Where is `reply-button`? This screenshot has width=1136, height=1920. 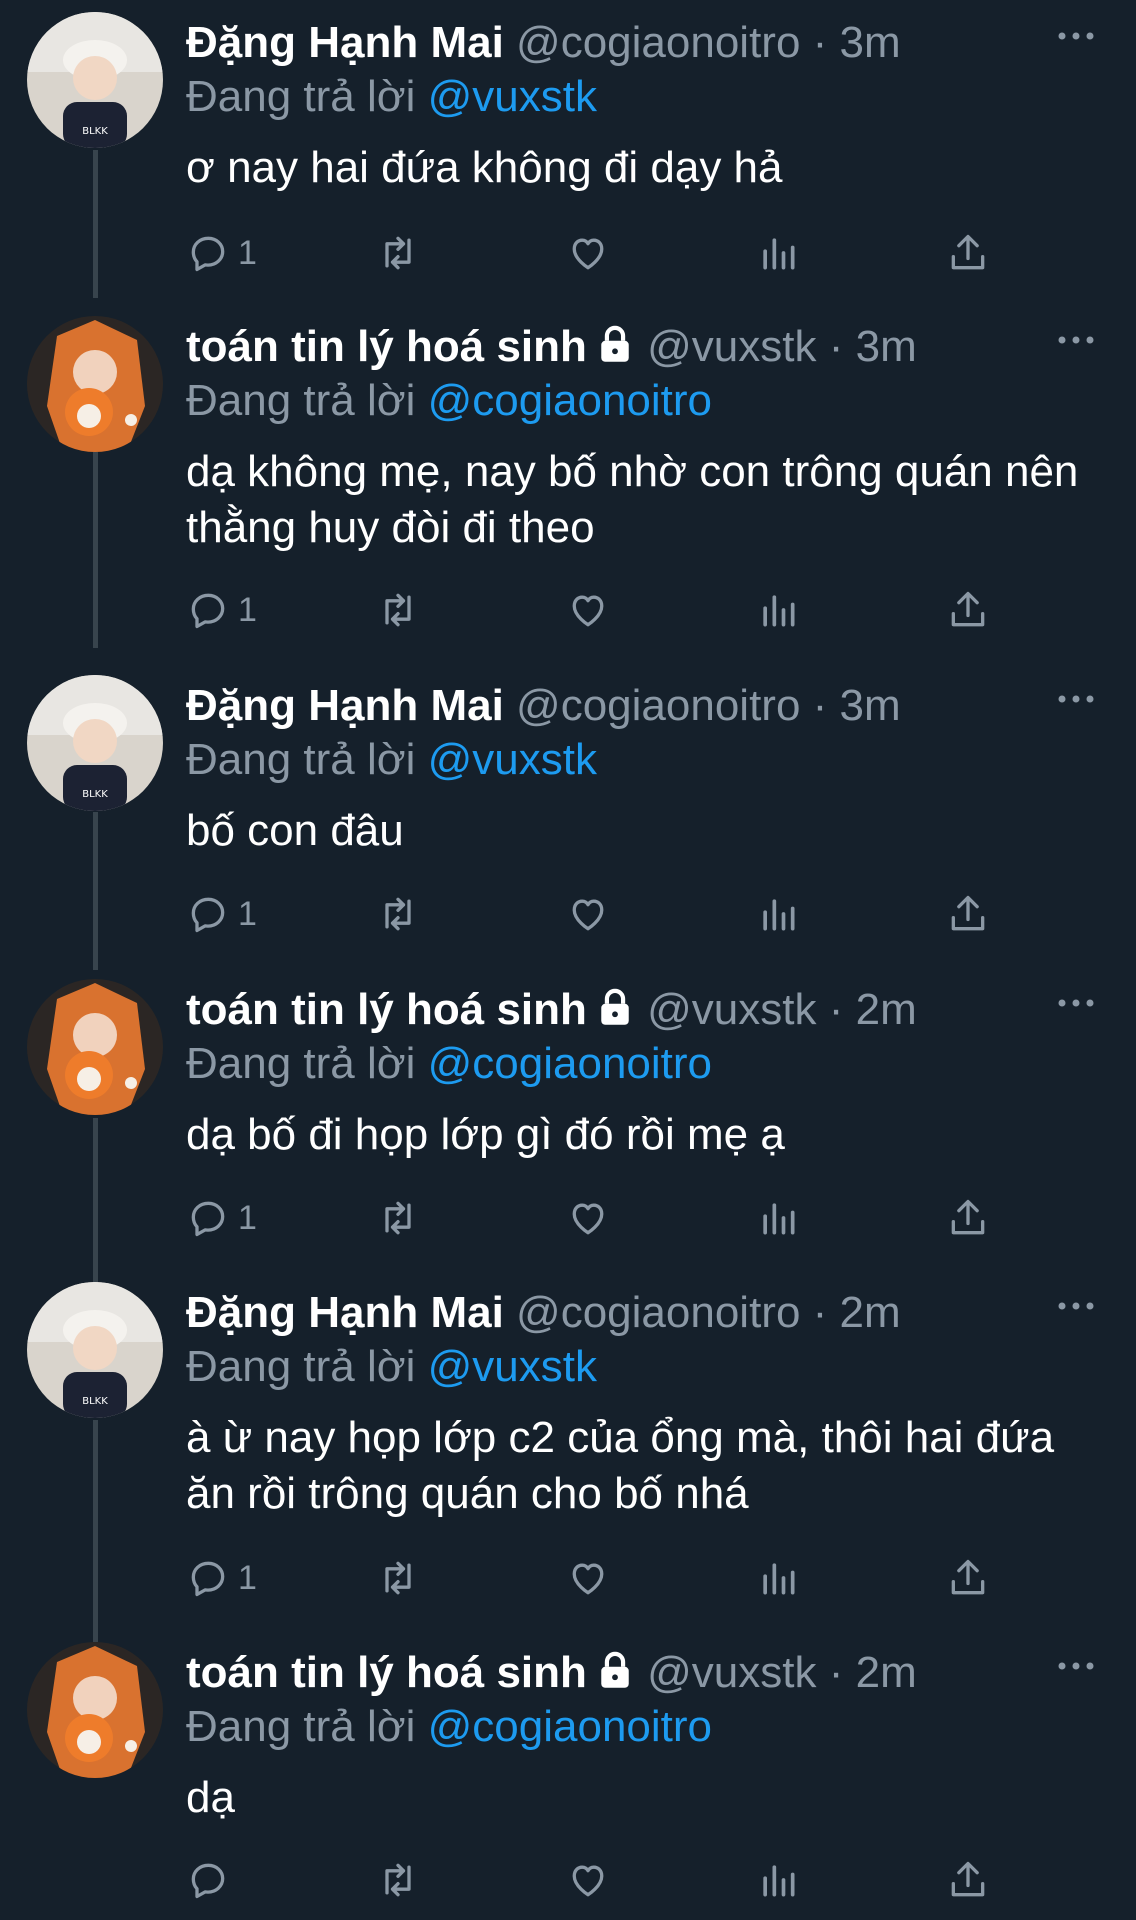
reply-button is located at coordinates (212, 1880).